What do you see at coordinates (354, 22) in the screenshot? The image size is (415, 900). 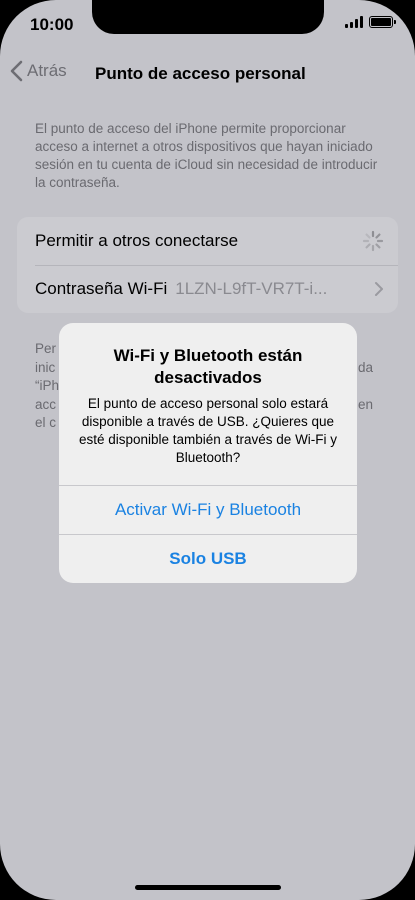 I see `signal-icon` at bounding box center [354, 22].